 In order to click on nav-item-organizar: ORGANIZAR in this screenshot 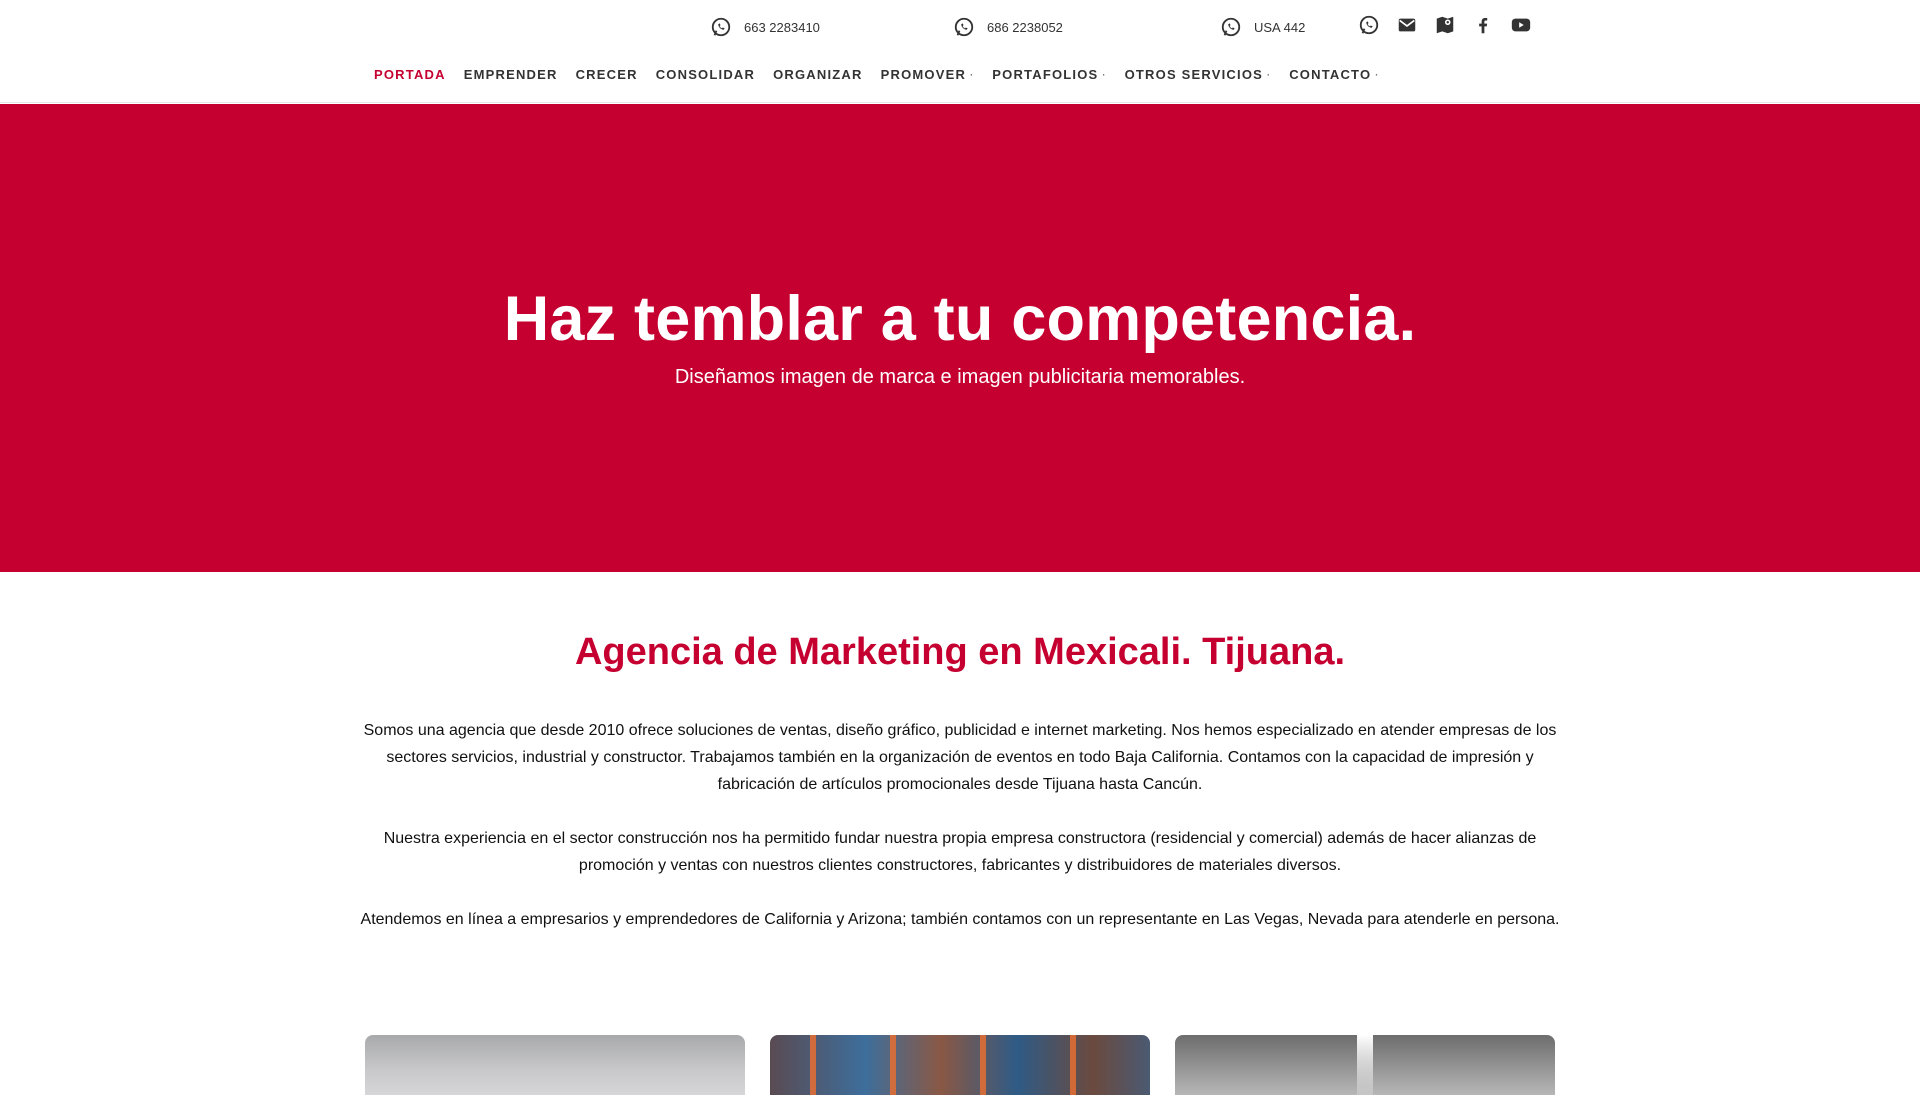, I will do `click(818, 74)`.